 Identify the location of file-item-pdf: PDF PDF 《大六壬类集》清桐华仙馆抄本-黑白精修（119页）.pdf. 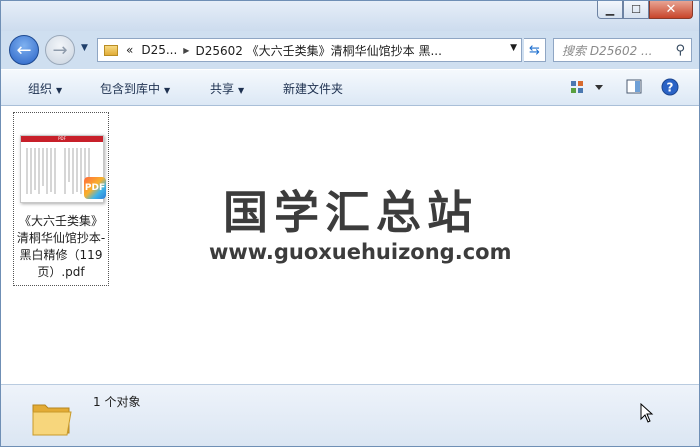
(61, 199).